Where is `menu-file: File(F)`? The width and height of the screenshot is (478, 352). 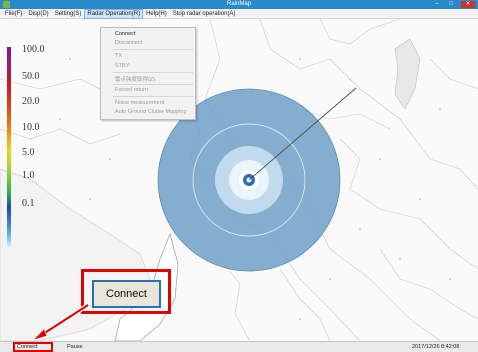
menu-file: File(F) is located at coordinates (13, 14).